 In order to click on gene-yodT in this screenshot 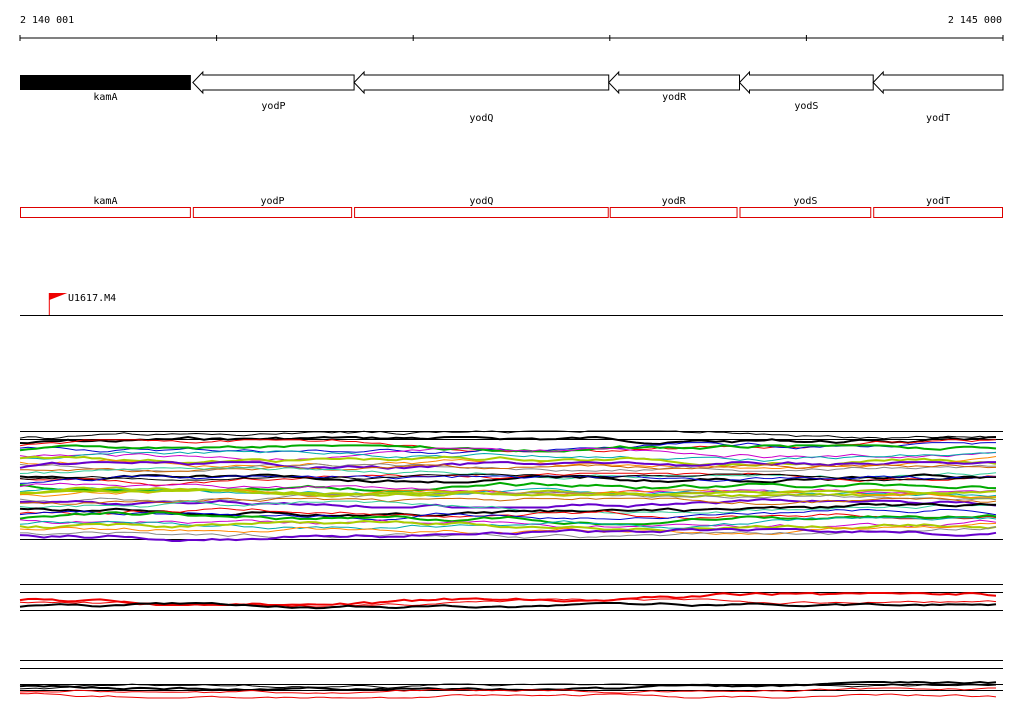, I will do `click(938, 82)`.